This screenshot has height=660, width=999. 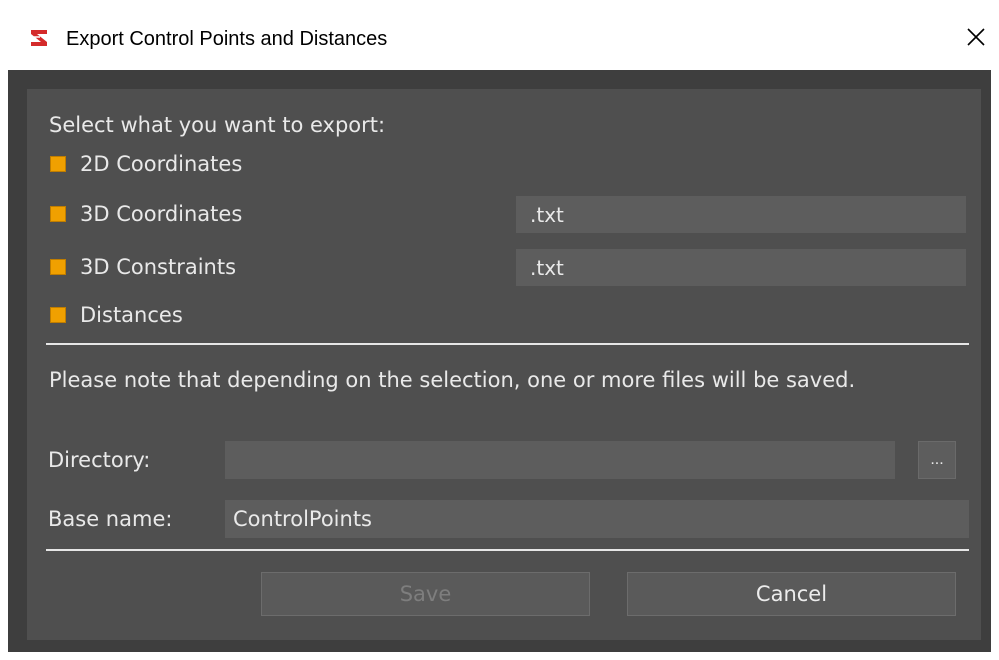 I want to click on divider-top, so click(x=507, y=344).